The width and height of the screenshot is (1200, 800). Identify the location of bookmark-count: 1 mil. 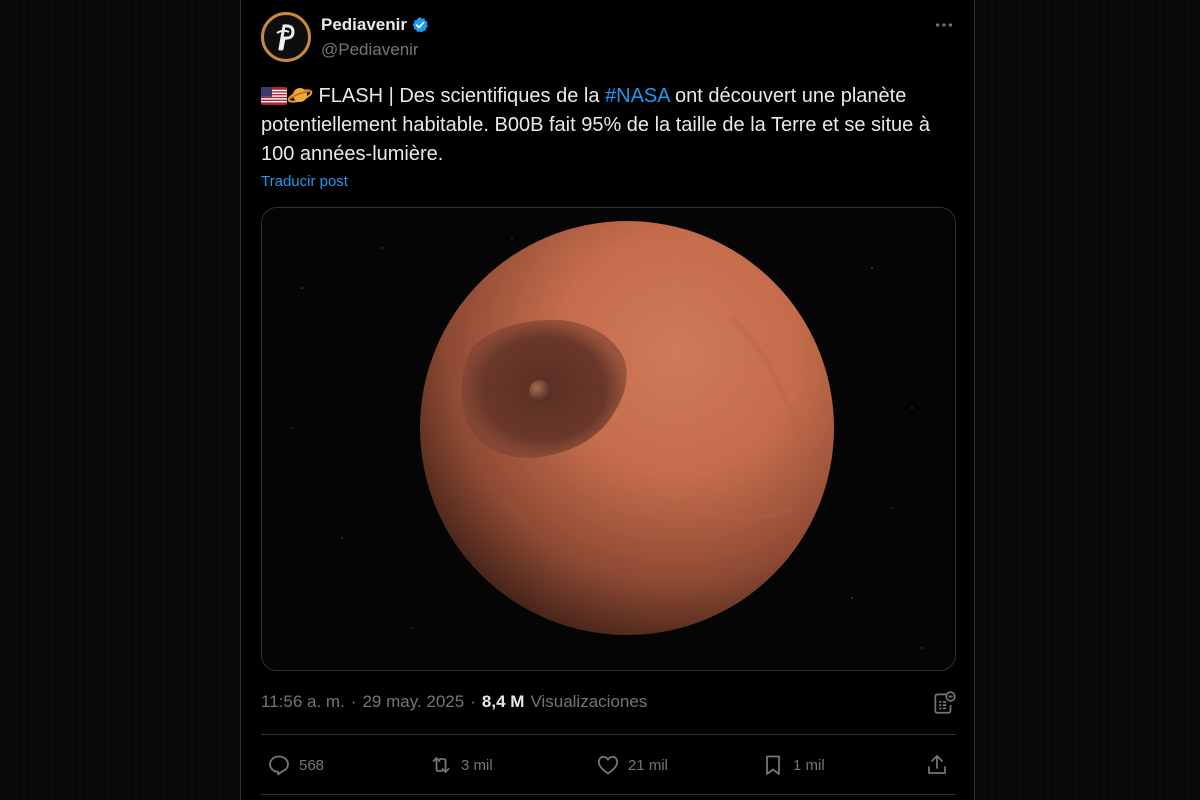
(809, 765).